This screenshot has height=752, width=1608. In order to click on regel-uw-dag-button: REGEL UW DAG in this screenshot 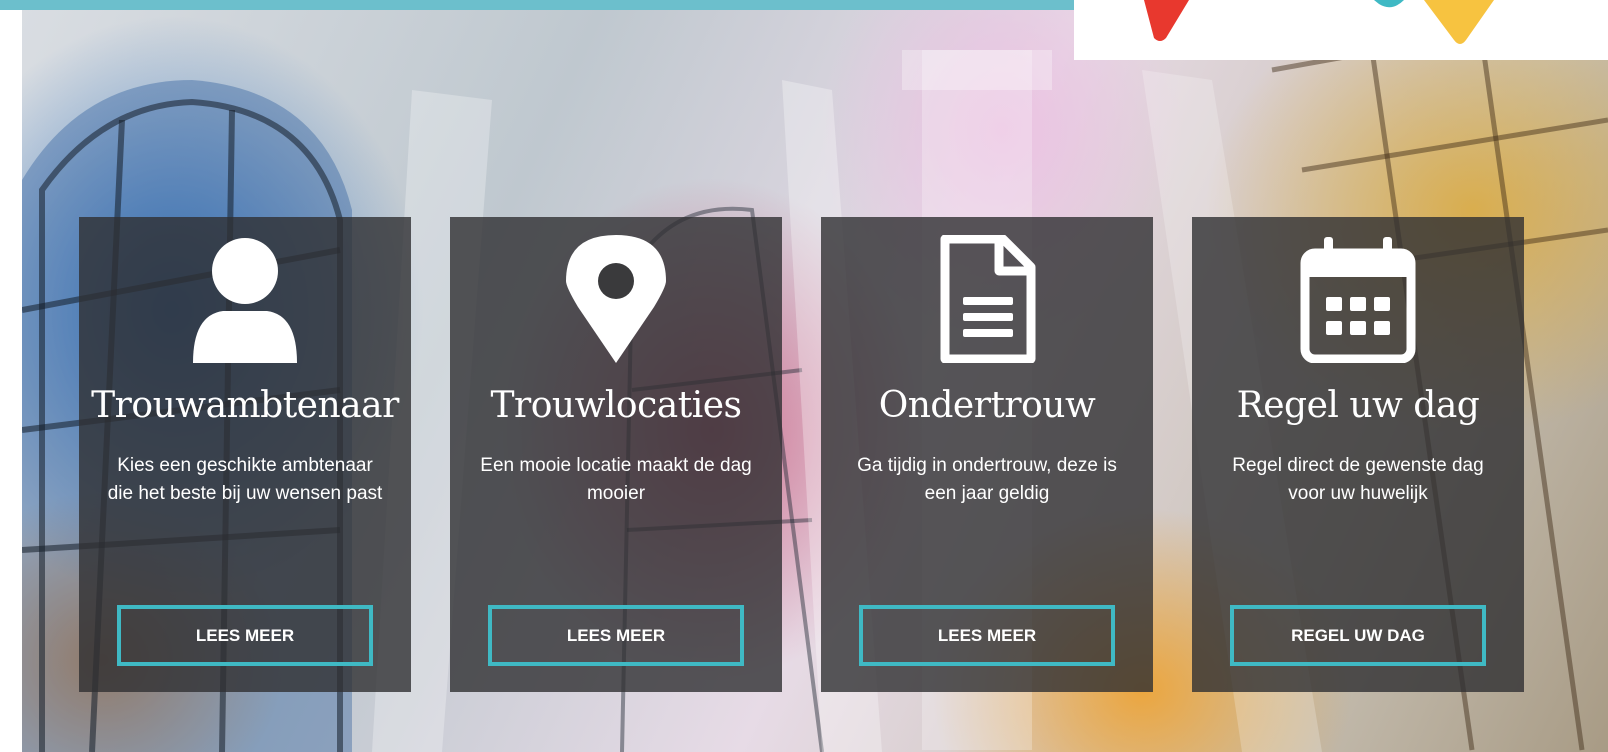, I will do `click(1358, 635)`.